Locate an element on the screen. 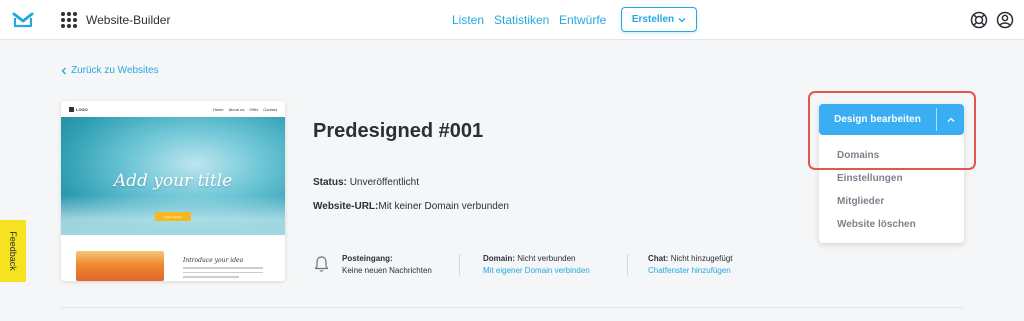 Image resolution: width=1024 pixels, height=321 pixels. preview-logo: LOGO is located at coordinates (78, 109).